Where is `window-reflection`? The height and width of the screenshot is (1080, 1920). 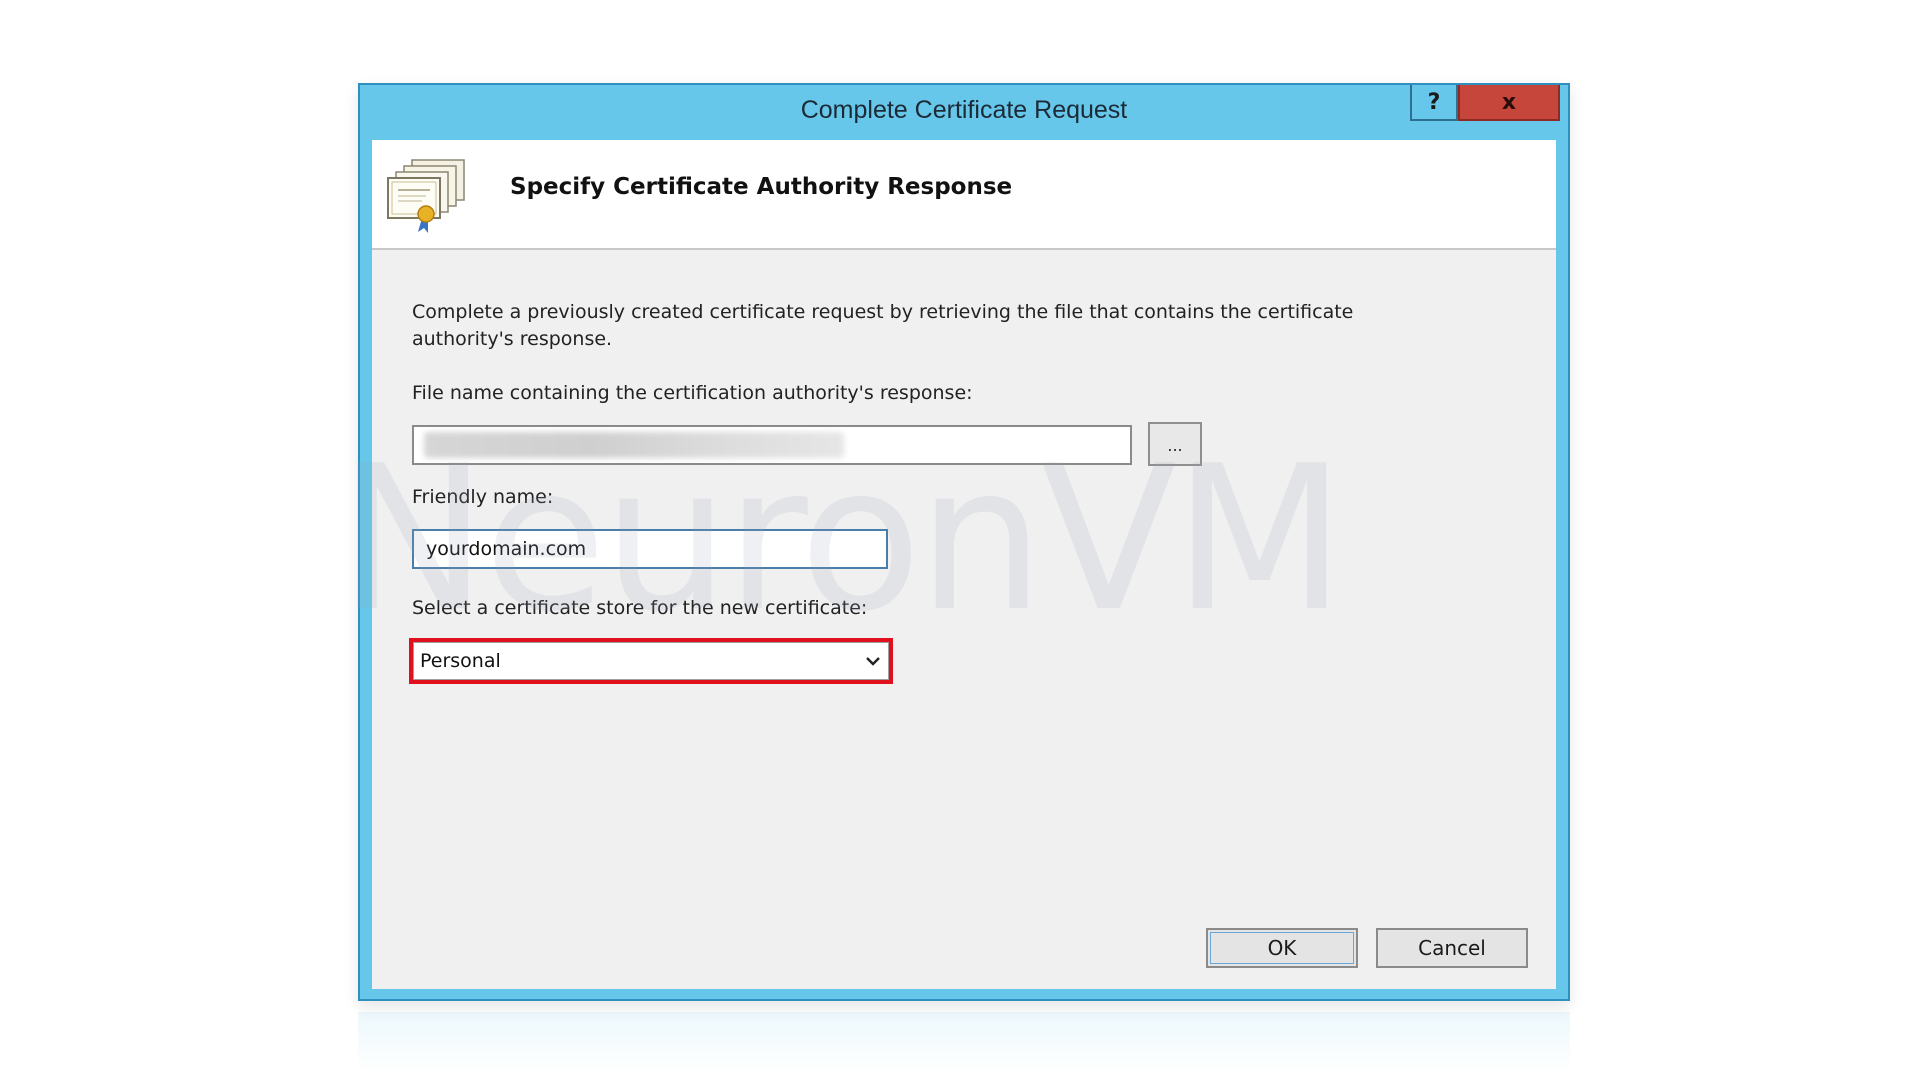 window-reflection is located at coordinates (964, 1042).